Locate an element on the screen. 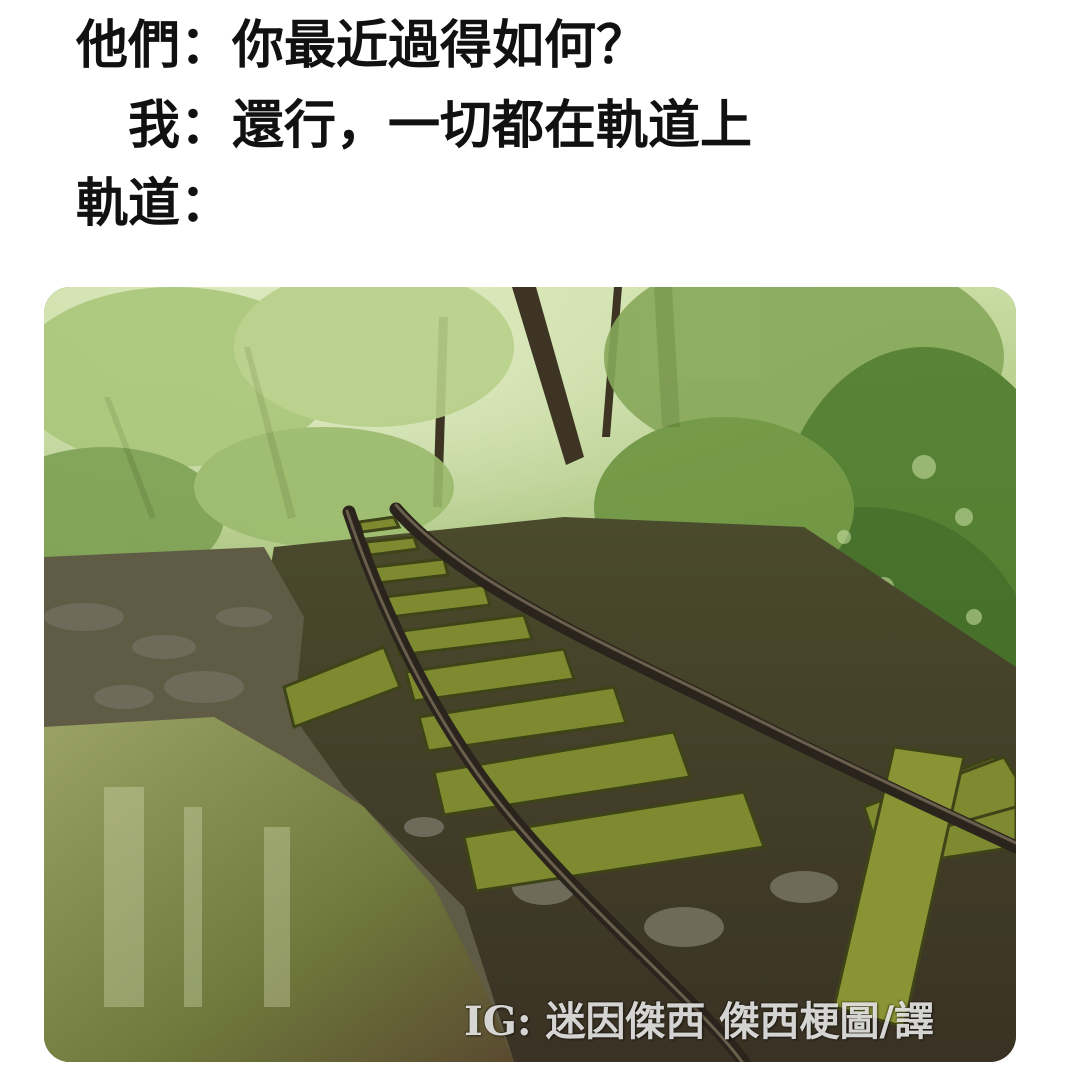  dialogue-line-track: 軌道 ： is located at coordinates (147, 204).